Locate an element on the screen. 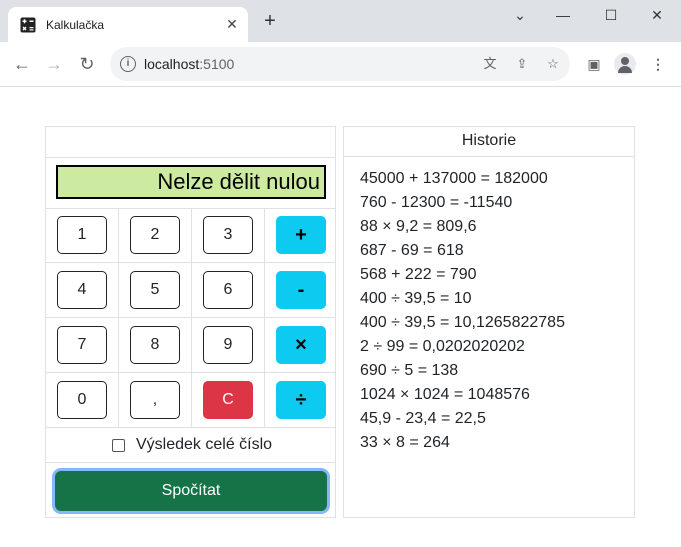 Image resolution: width=681 pixels, height=547 pixels. history-entry: 45000 + 137000 = 182000 is located at coordinates (454, 178).